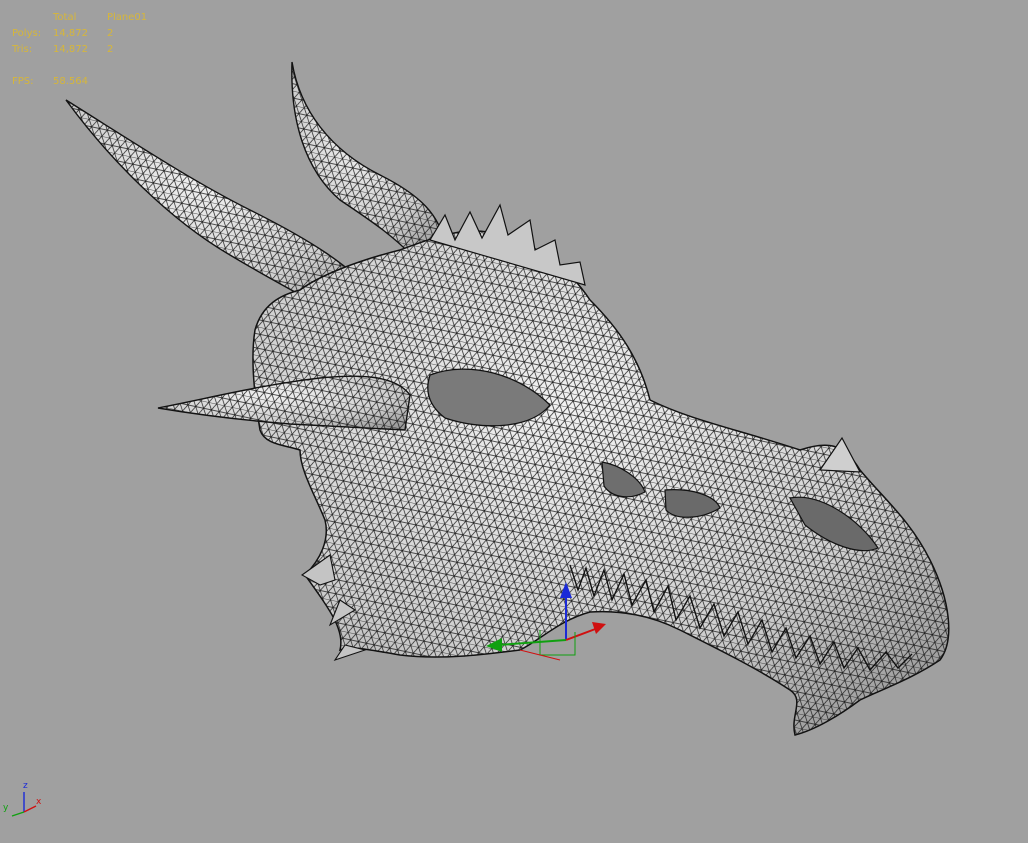 This screenshot has height=843, width=1028. I want to click on axis-x-label: x, so click(39, 802).